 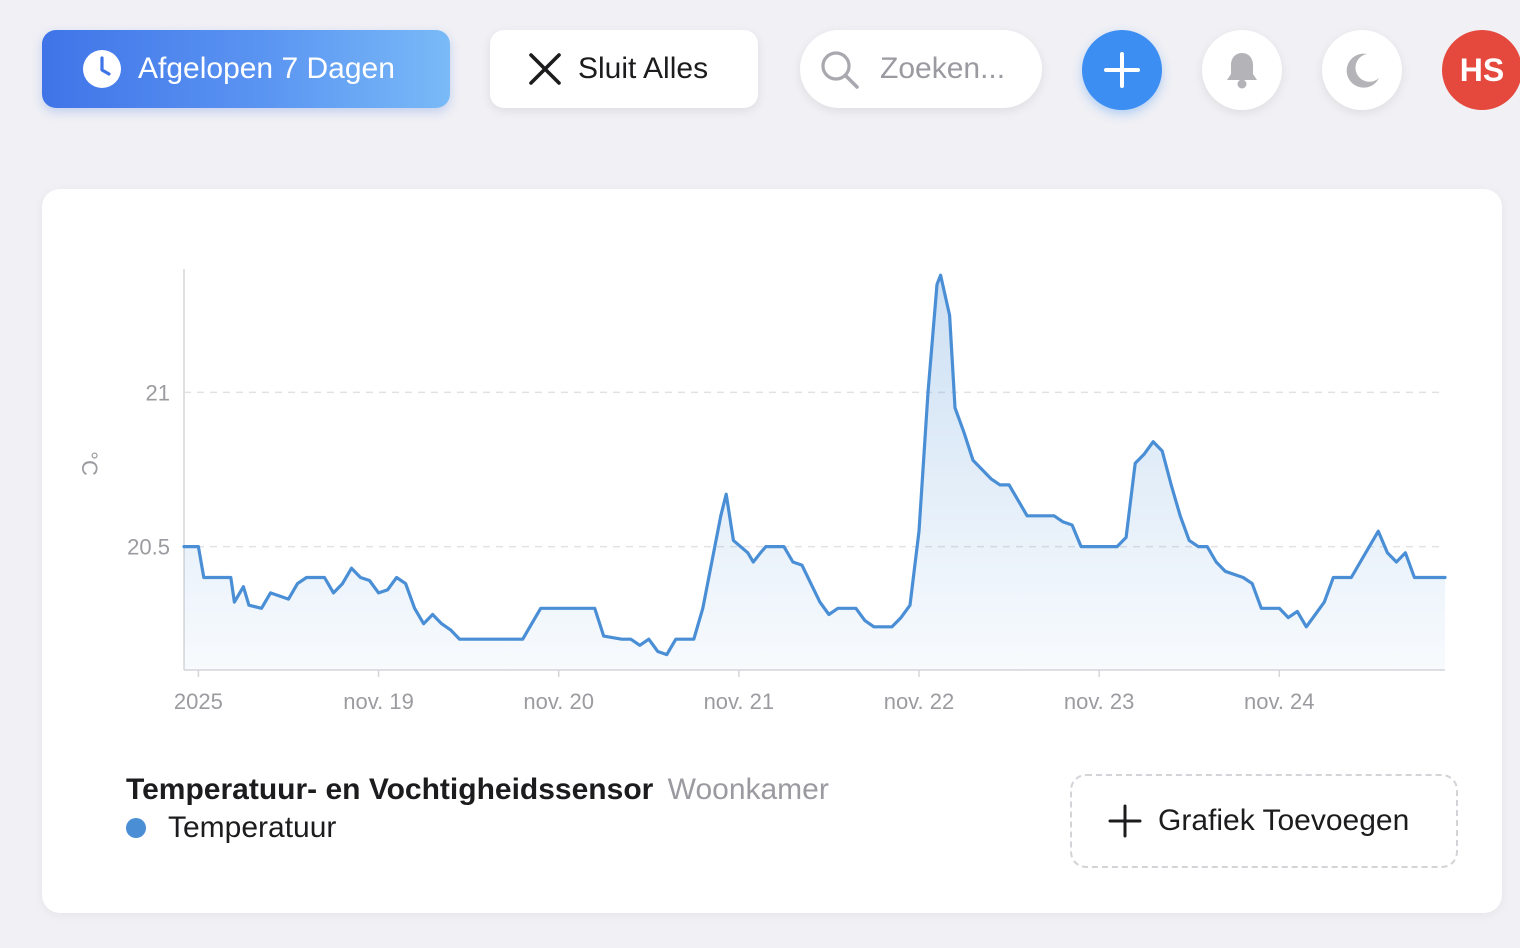 I want to click on x-tick-label: nov. 24, so click(x=1279, y=701).